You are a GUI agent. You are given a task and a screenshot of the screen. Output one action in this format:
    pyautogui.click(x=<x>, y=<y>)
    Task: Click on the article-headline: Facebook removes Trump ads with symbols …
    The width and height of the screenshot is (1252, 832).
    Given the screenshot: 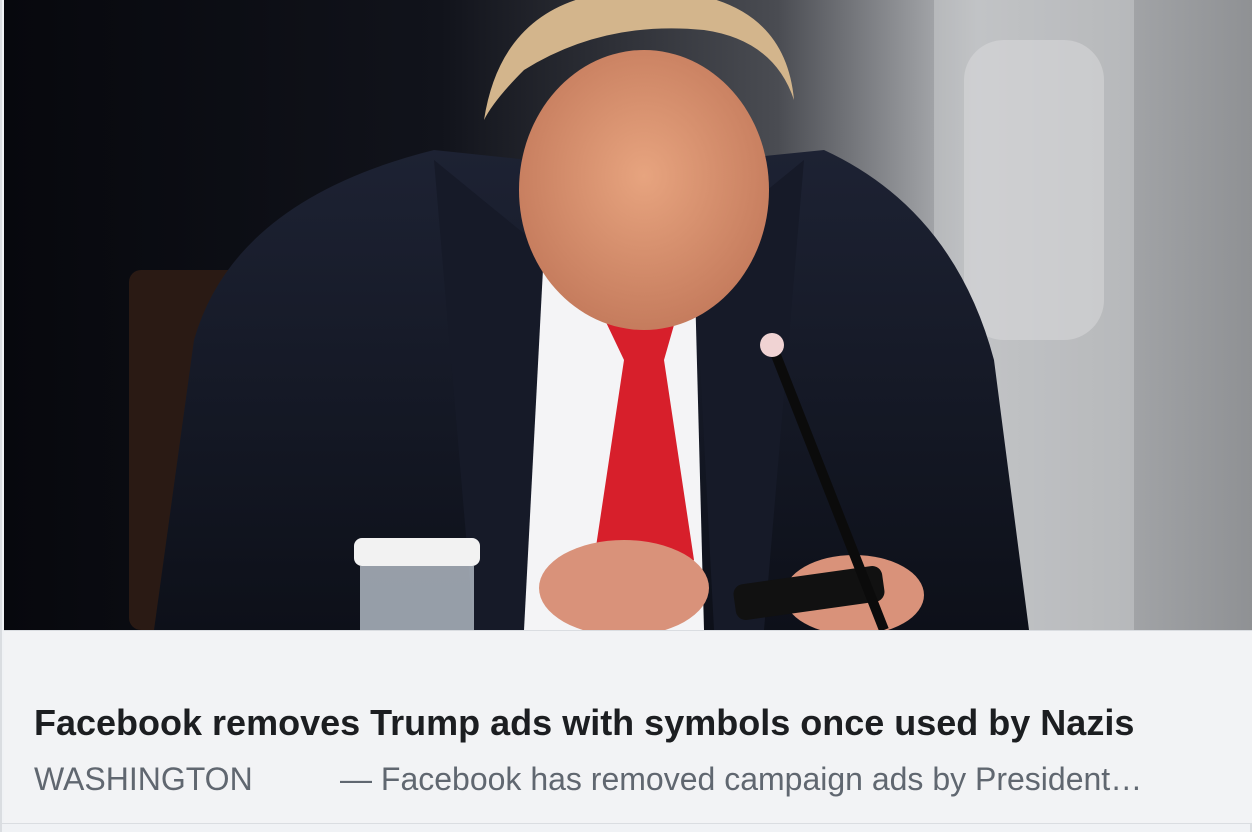 What is the action you would take?
    pyautogui.click(x=629, y=723)
    